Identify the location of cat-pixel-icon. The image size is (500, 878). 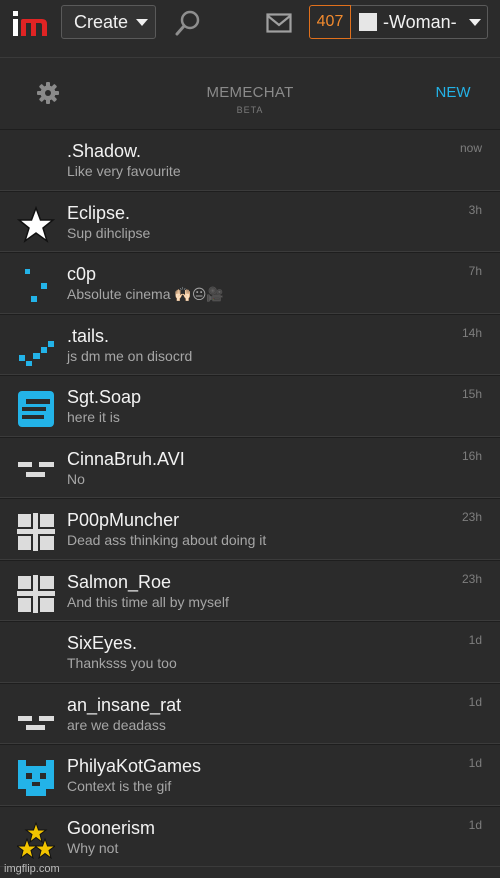
(36, 778).